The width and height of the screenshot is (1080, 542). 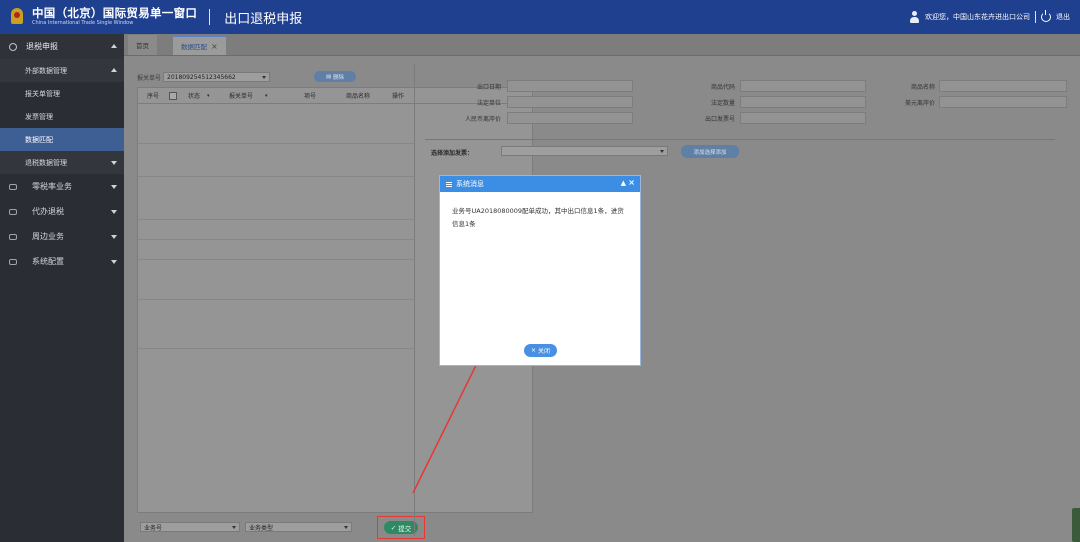 What do you see at coordinates (449, 184) in the screenshot?
I see `menu-icon` at bounding box center [449, 184].